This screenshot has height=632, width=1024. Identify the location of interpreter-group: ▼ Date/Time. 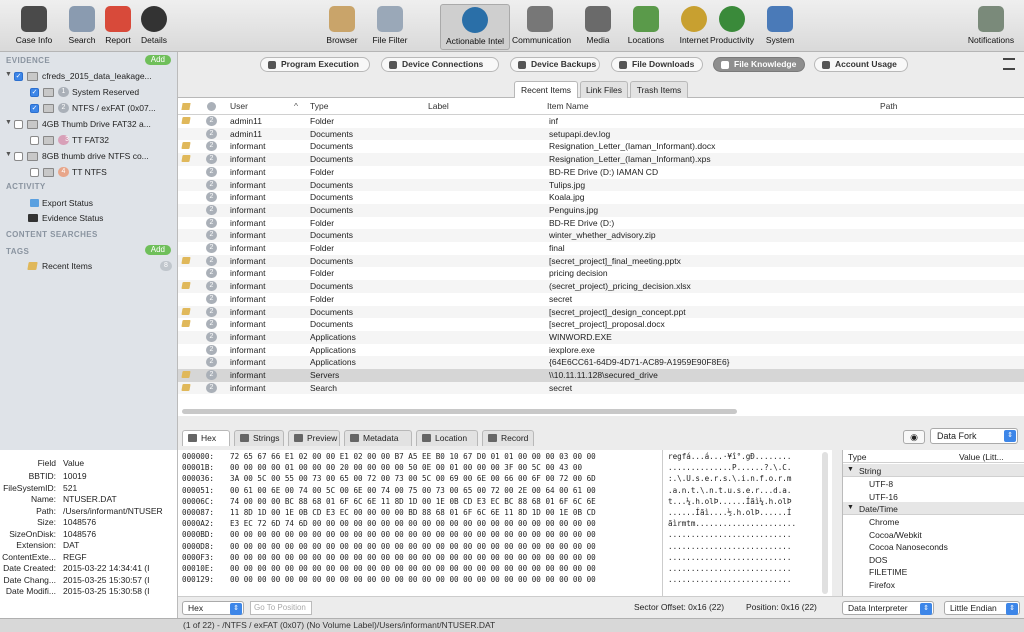
(933, 508).